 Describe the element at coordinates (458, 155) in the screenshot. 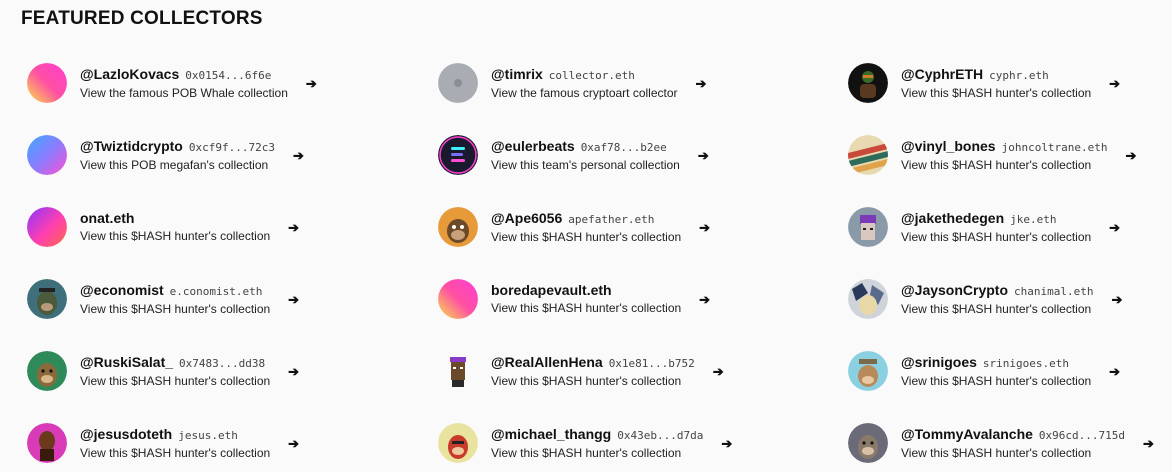

I see `eulerbeats-logo-avatar` at that location.